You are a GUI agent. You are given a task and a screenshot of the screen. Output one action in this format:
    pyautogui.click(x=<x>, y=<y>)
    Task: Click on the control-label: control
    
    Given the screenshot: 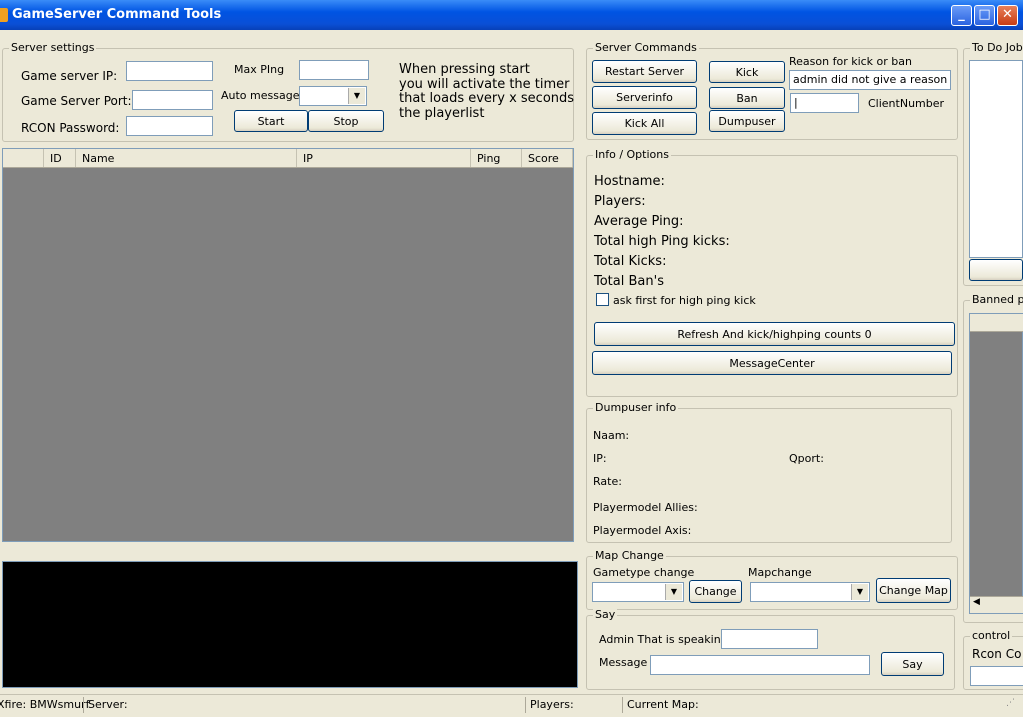 What is the action you would take?
    pyautogui.click(x=991, y=635)
    